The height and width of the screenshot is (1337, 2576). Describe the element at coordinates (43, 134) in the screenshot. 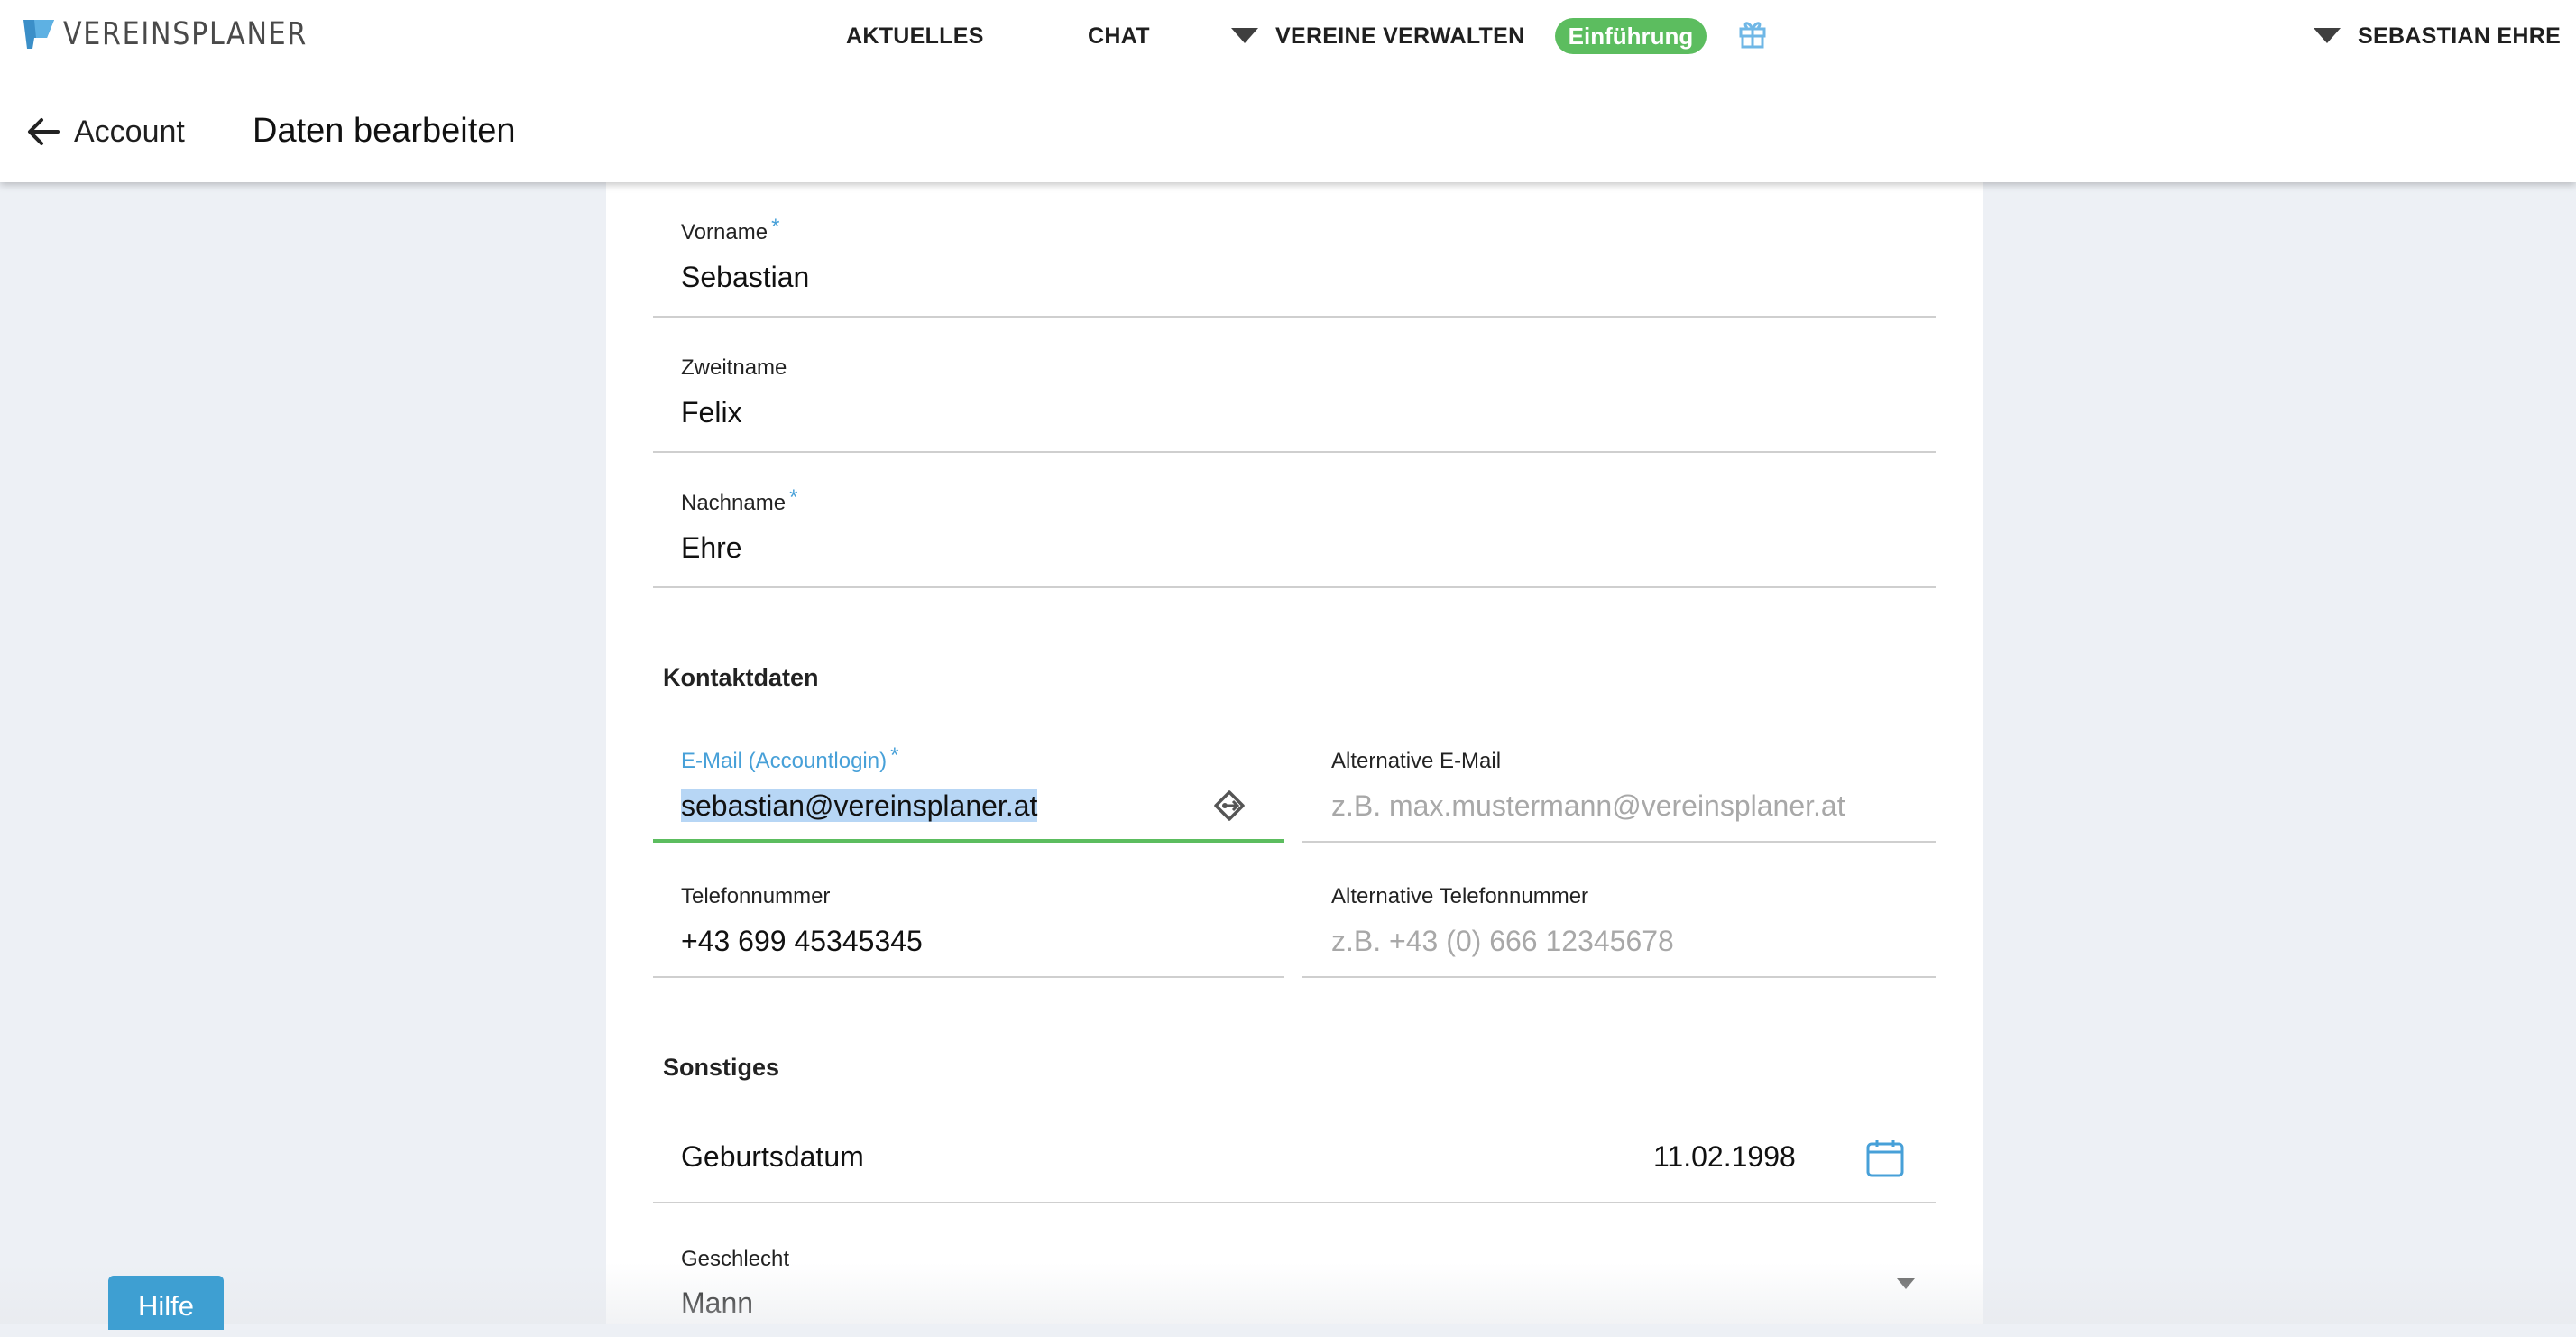

I see `back-arrow-icon` at that location.